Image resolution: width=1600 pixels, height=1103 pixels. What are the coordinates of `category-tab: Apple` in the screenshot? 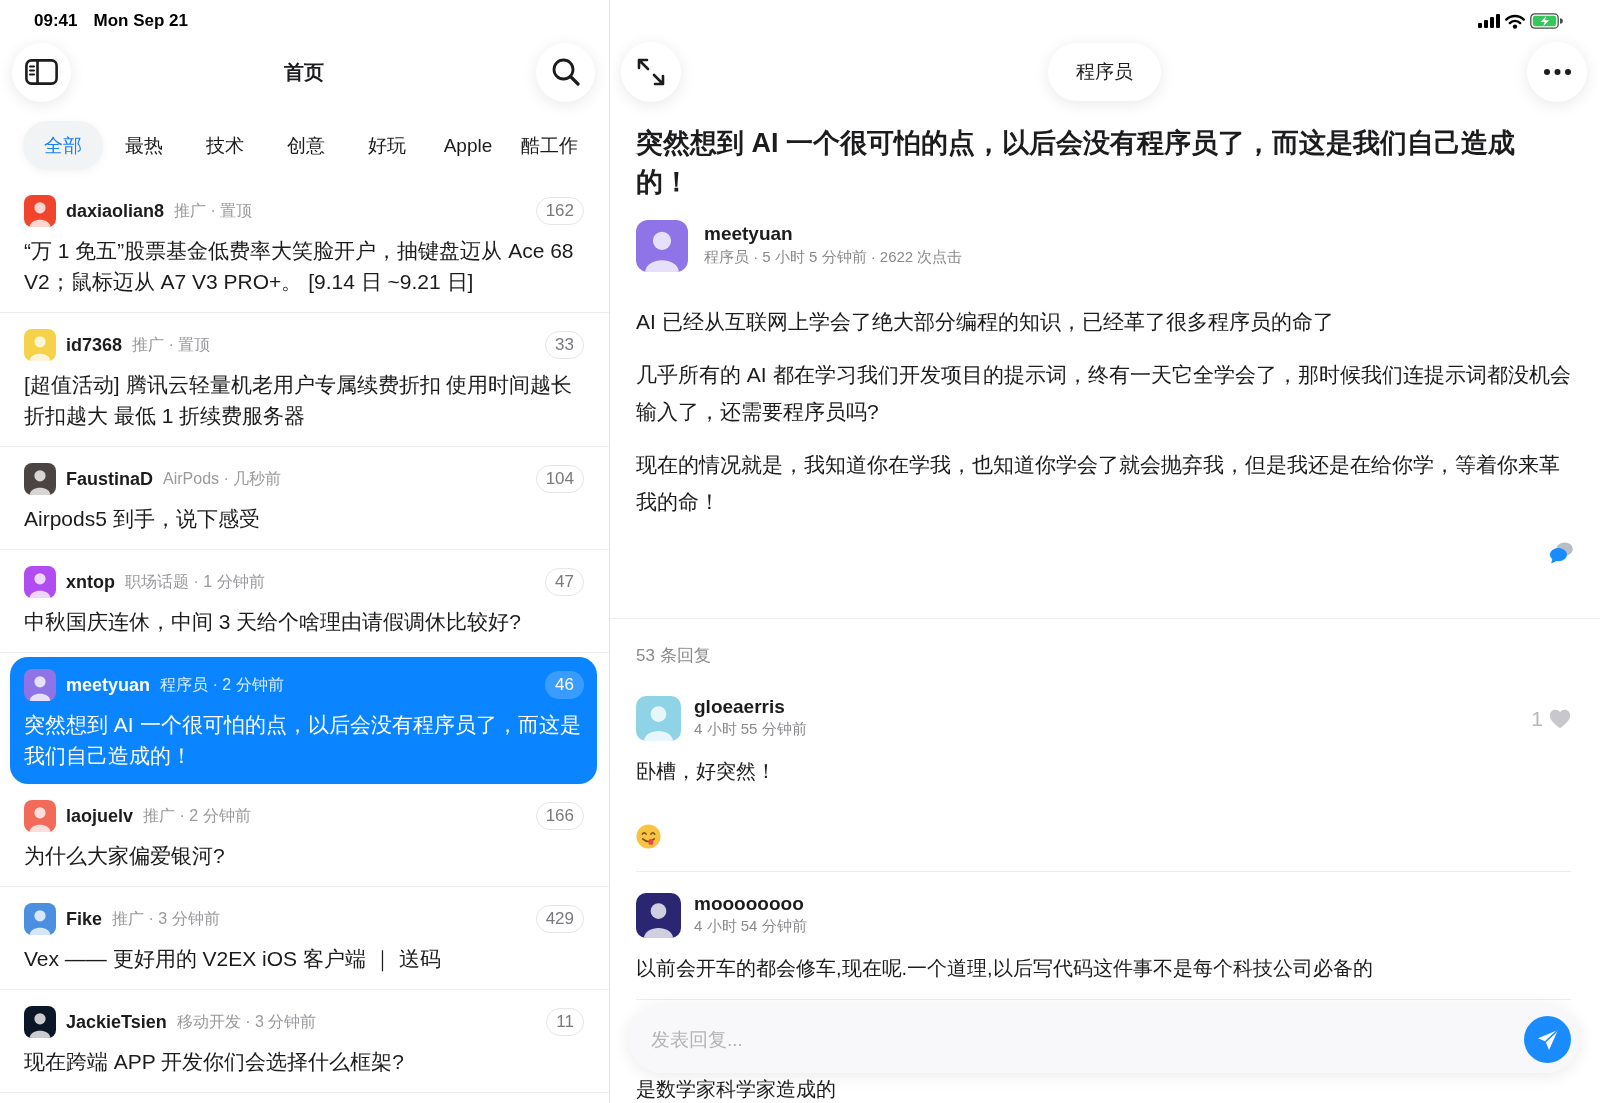 It's located at (468, 145).